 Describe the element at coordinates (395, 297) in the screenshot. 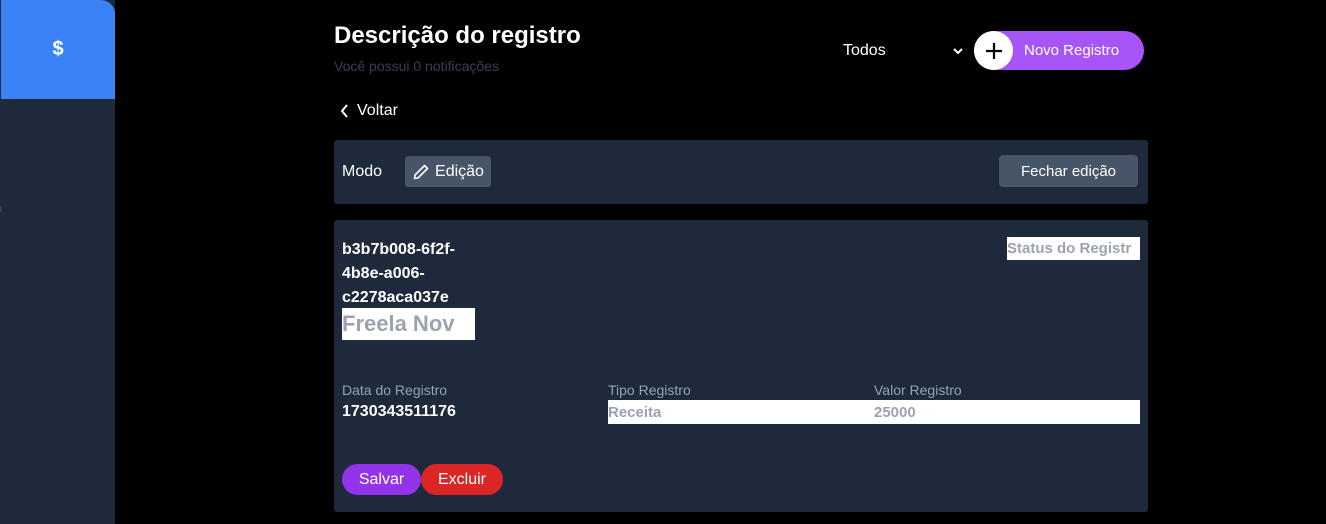

I see `record-id-line: c2278aca037e` at that location.